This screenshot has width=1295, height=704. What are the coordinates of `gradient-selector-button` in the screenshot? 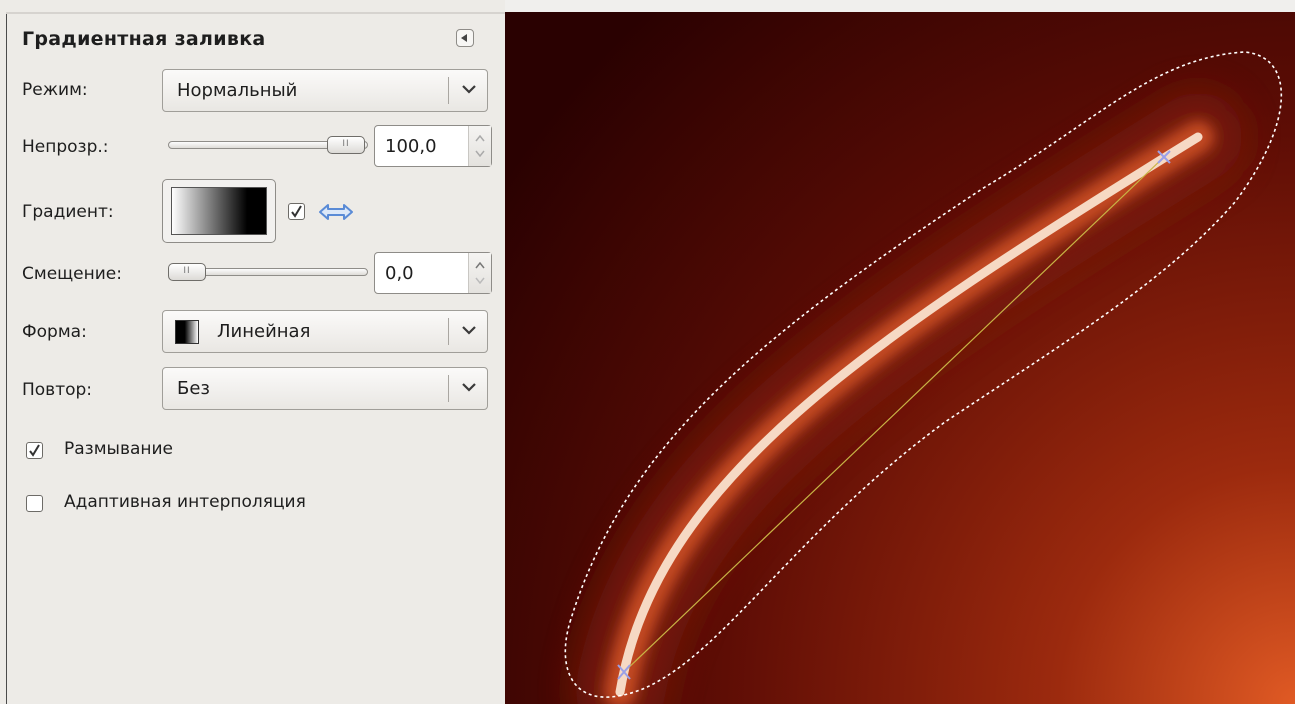 It's located at (219, 211).